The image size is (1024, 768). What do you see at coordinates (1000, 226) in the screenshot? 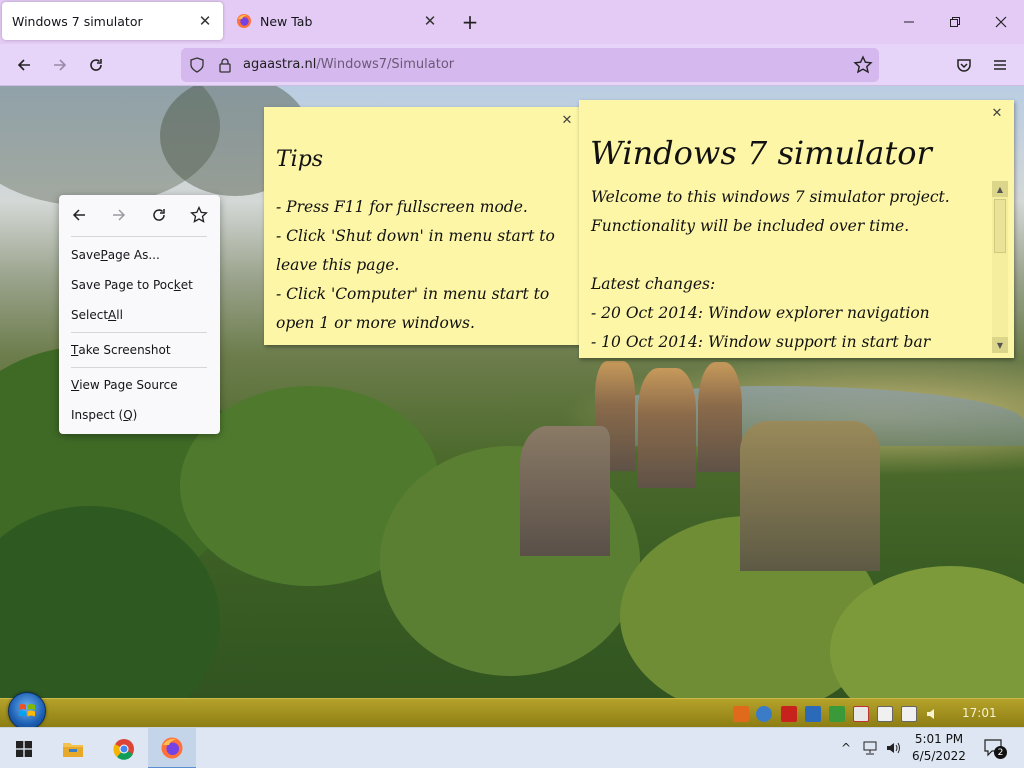
I see `scroll-thumb` at bounding box center [1000, 226].